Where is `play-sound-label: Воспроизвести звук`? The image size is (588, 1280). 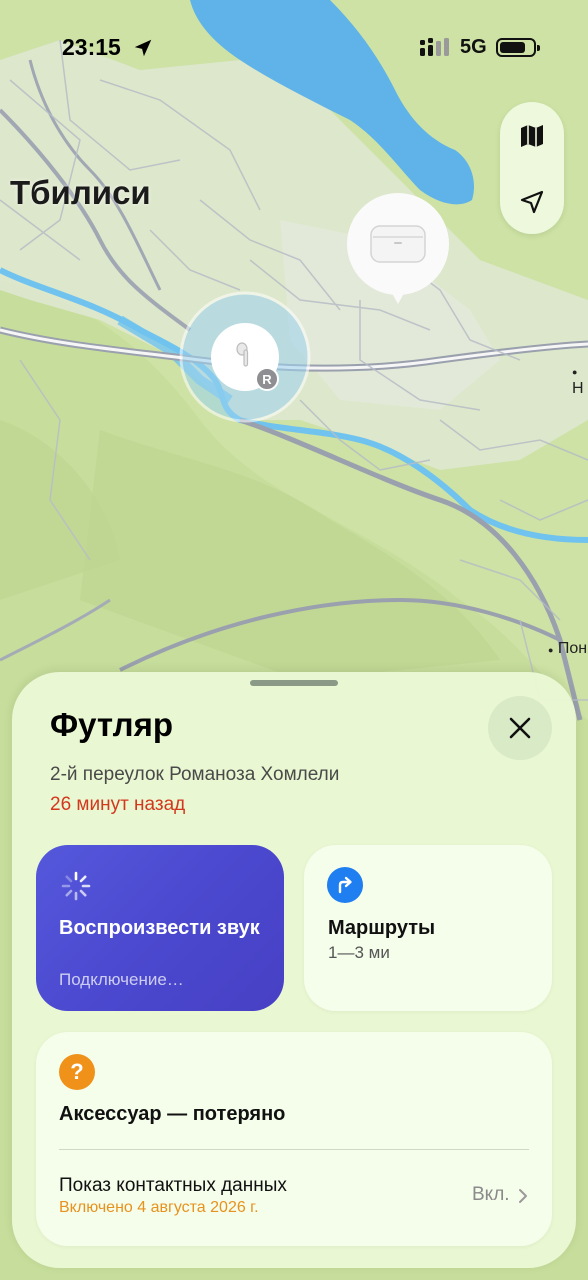
play-sound-label: Воспроизвести звук is located at coordinates (159, 928).